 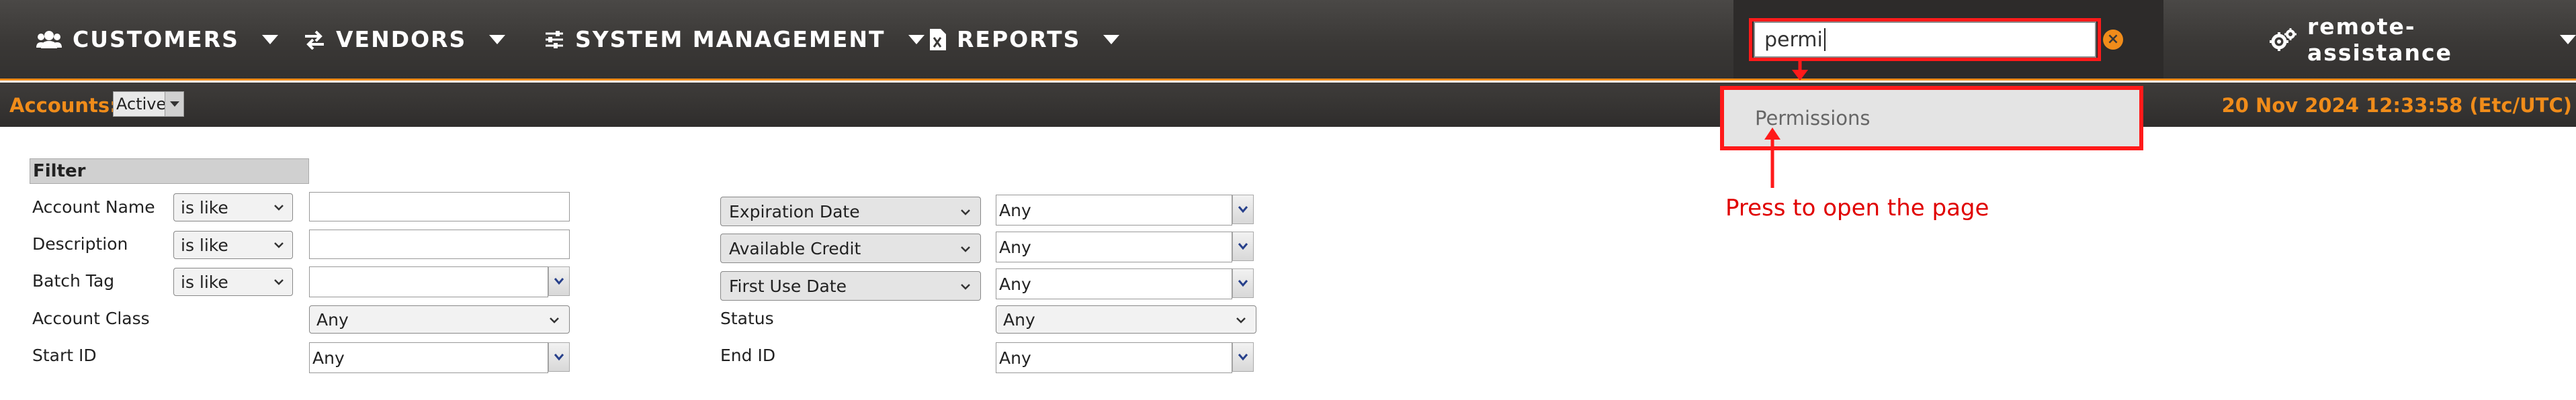 I want to click on annotation-arrow-down, so click(x=1800, y=69).